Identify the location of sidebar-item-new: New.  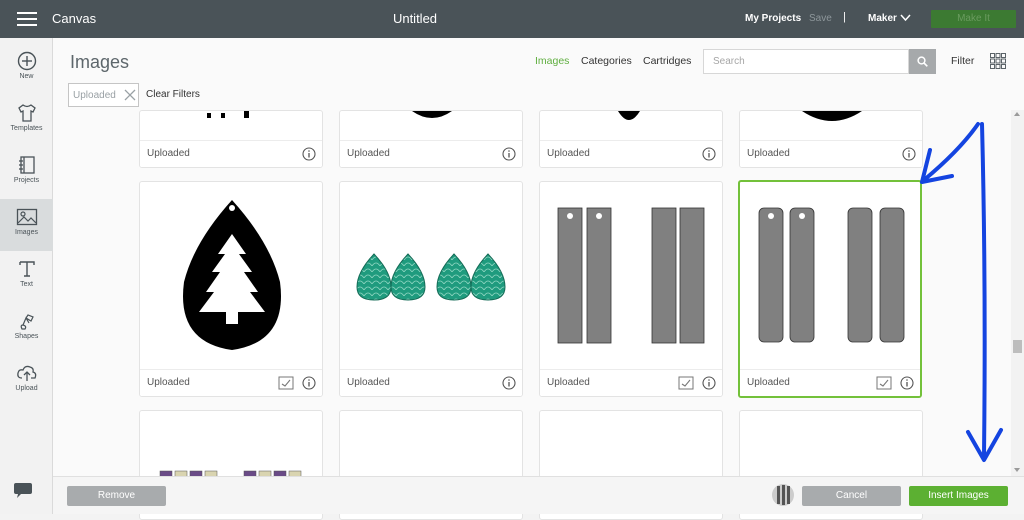
(26, 69).